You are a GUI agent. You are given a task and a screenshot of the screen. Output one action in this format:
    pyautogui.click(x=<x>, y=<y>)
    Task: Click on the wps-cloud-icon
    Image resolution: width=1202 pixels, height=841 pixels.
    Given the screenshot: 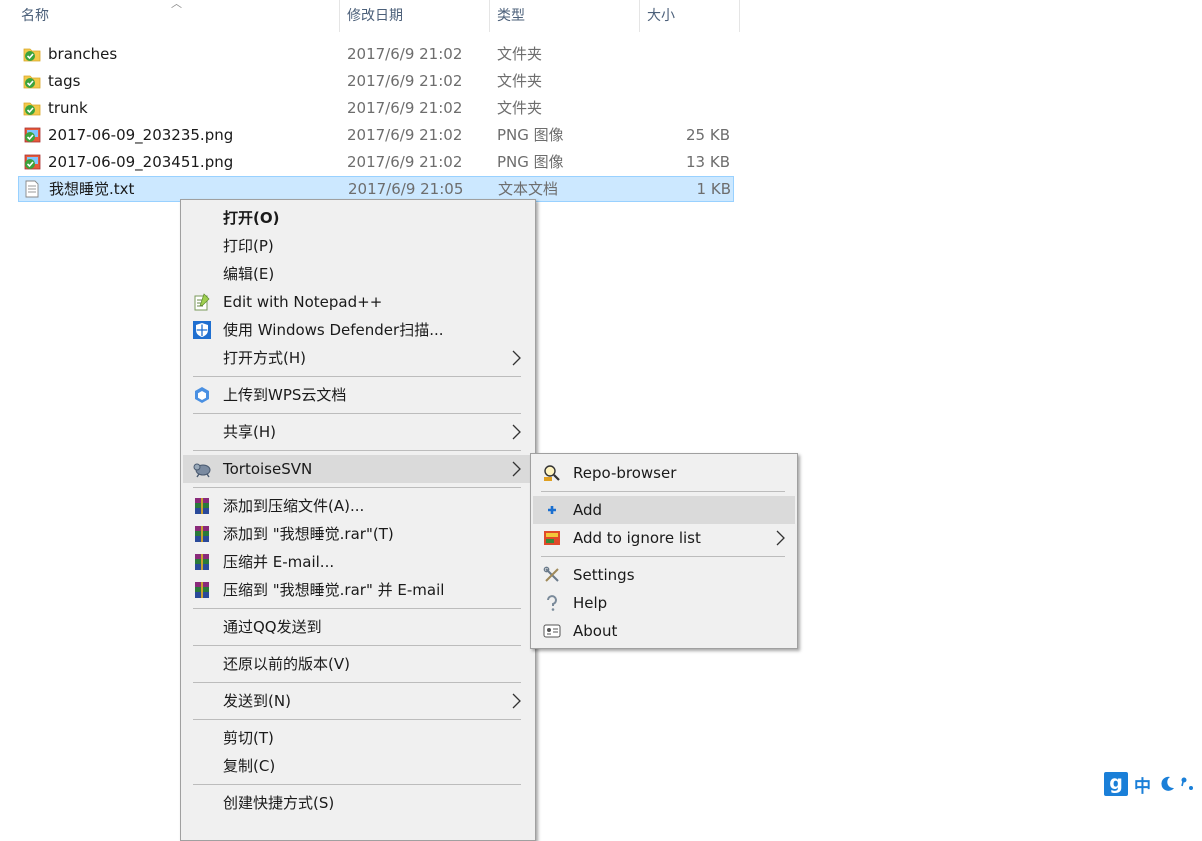 What is the action you would take?
    pyautogui.click(x=202, y=395)
    